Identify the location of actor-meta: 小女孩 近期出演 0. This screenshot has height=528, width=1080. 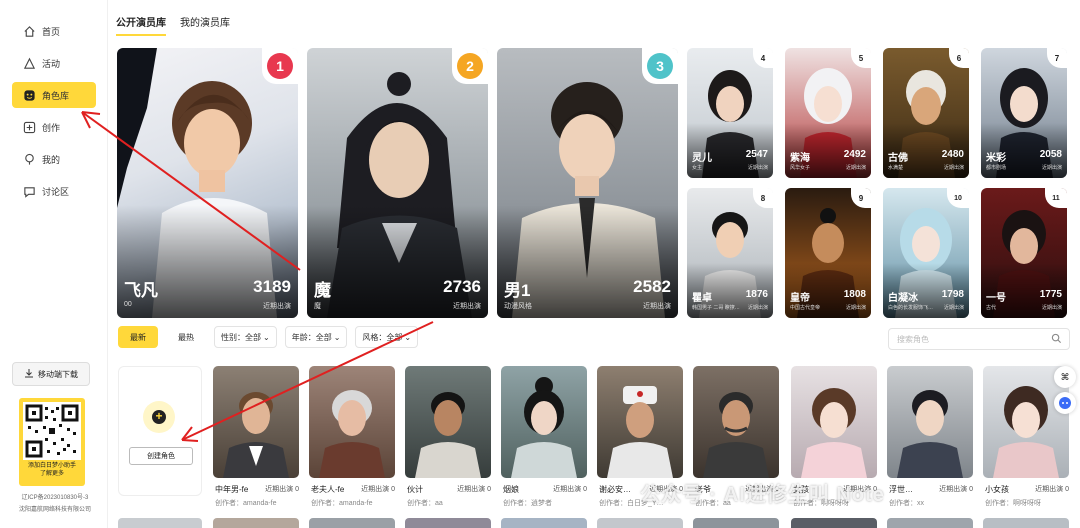
(1027, 489).